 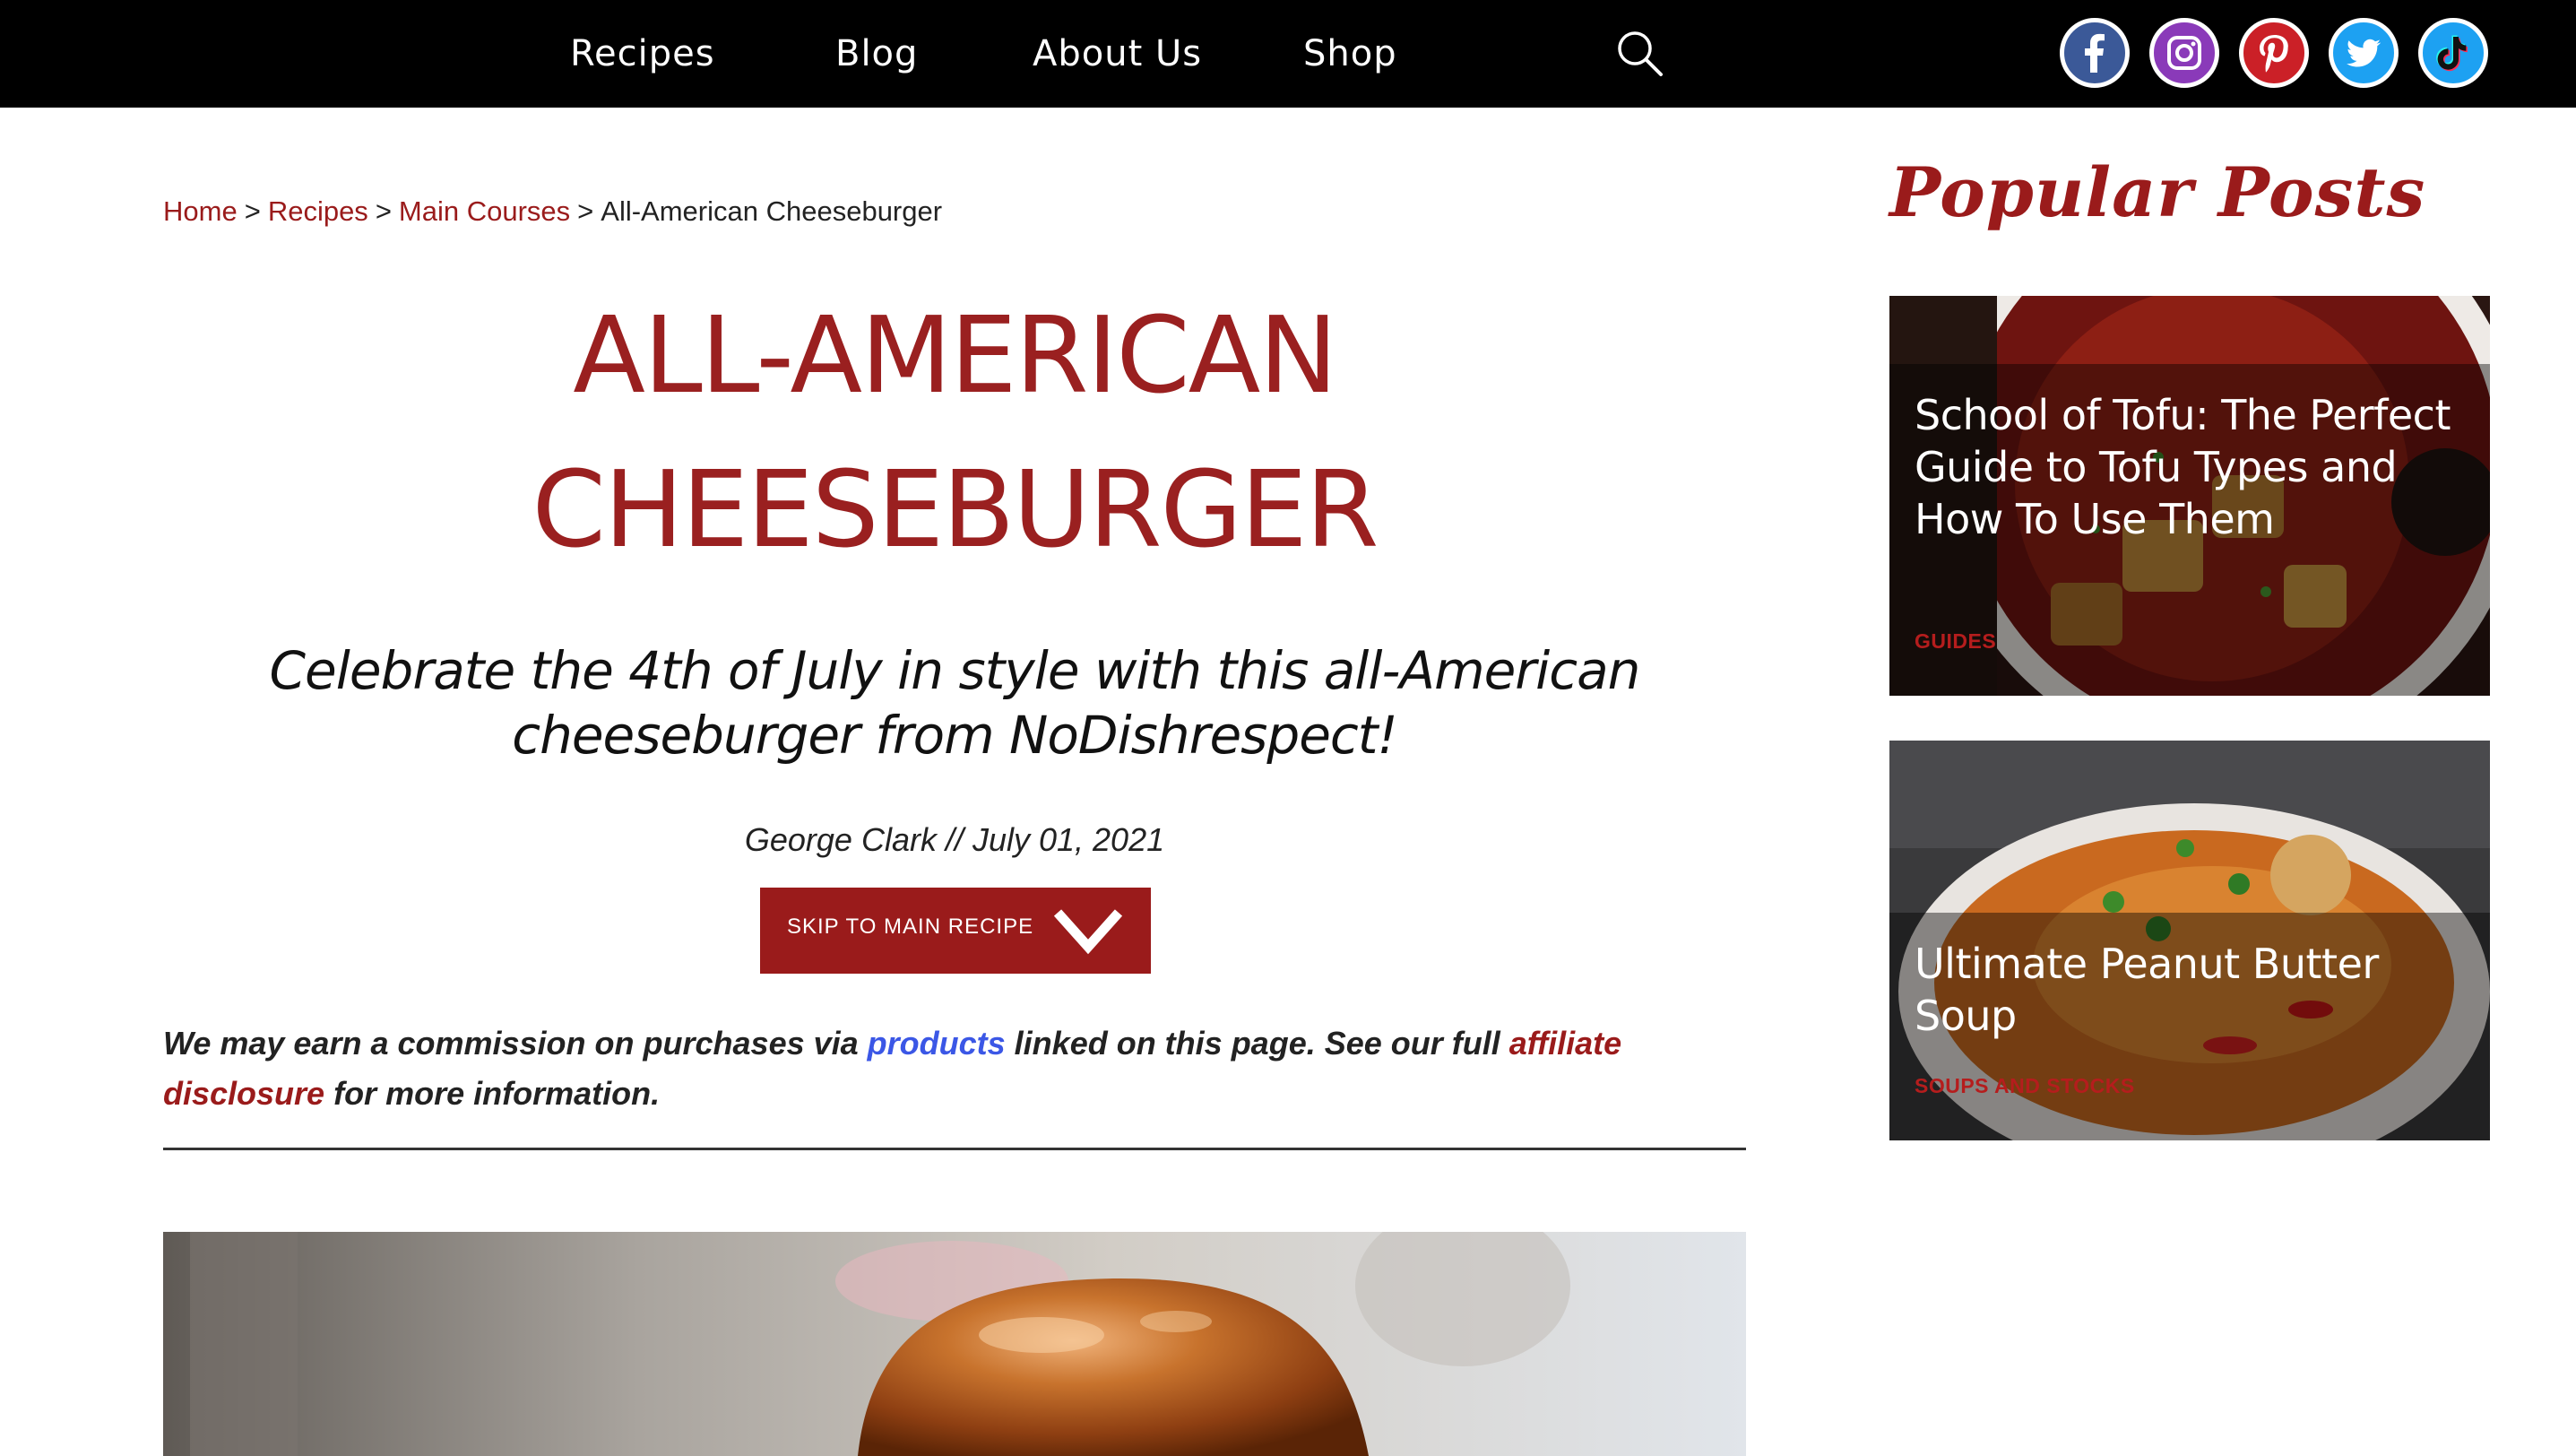 What do you see at coordinates (876, 54) in the screenshot?
I see `nav-blog-link: Blog` at bounding box center [876, 54].